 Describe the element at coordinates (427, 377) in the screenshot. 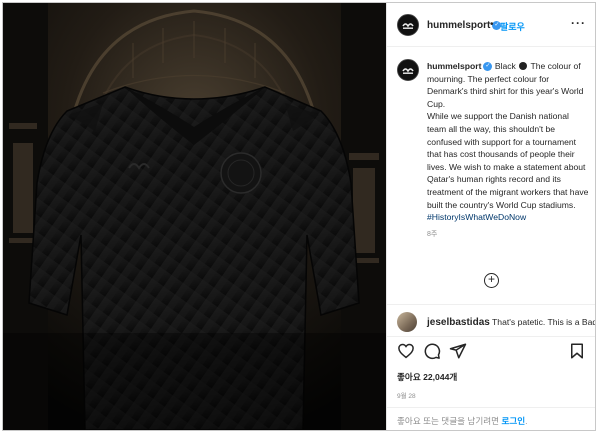

I see `like-count: 좋아요 22,044개` at that location.